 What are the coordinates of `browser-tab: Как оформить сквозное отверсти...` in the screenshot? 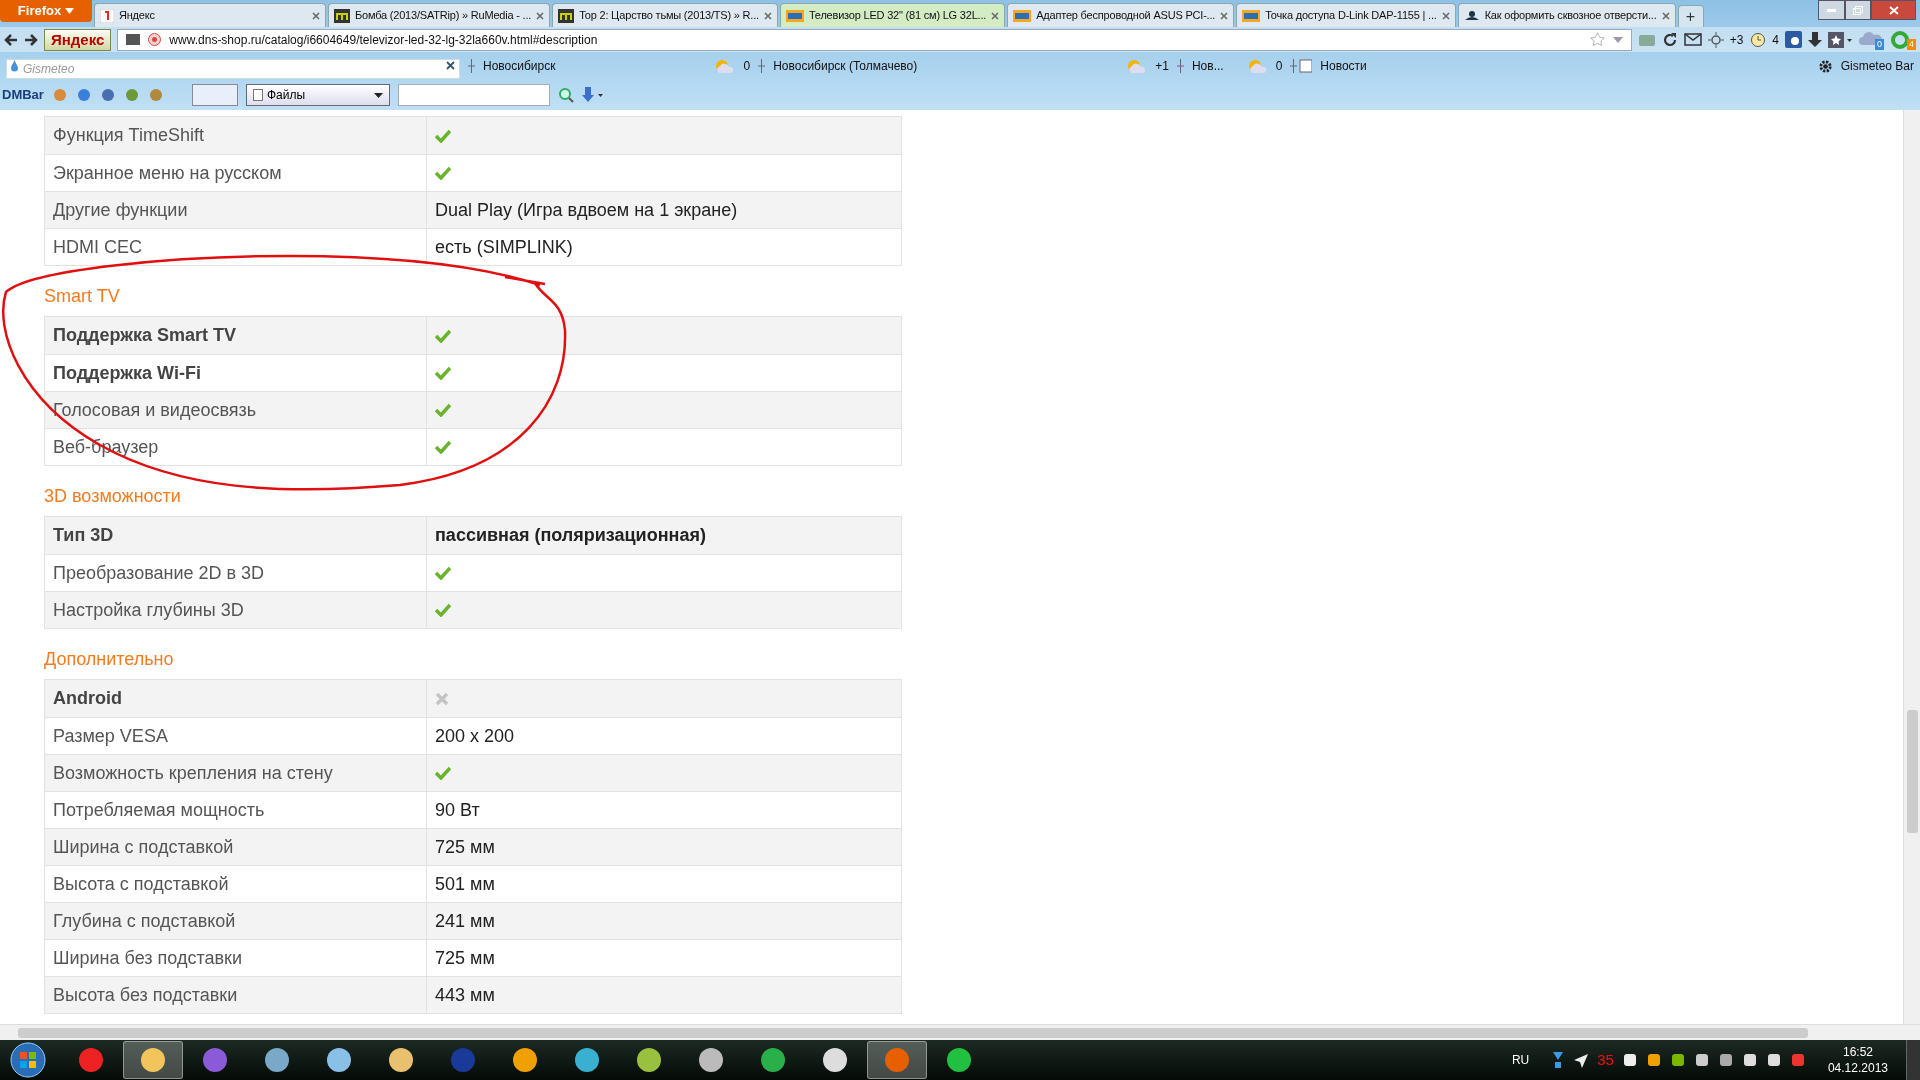 It's located at (1566, 15).